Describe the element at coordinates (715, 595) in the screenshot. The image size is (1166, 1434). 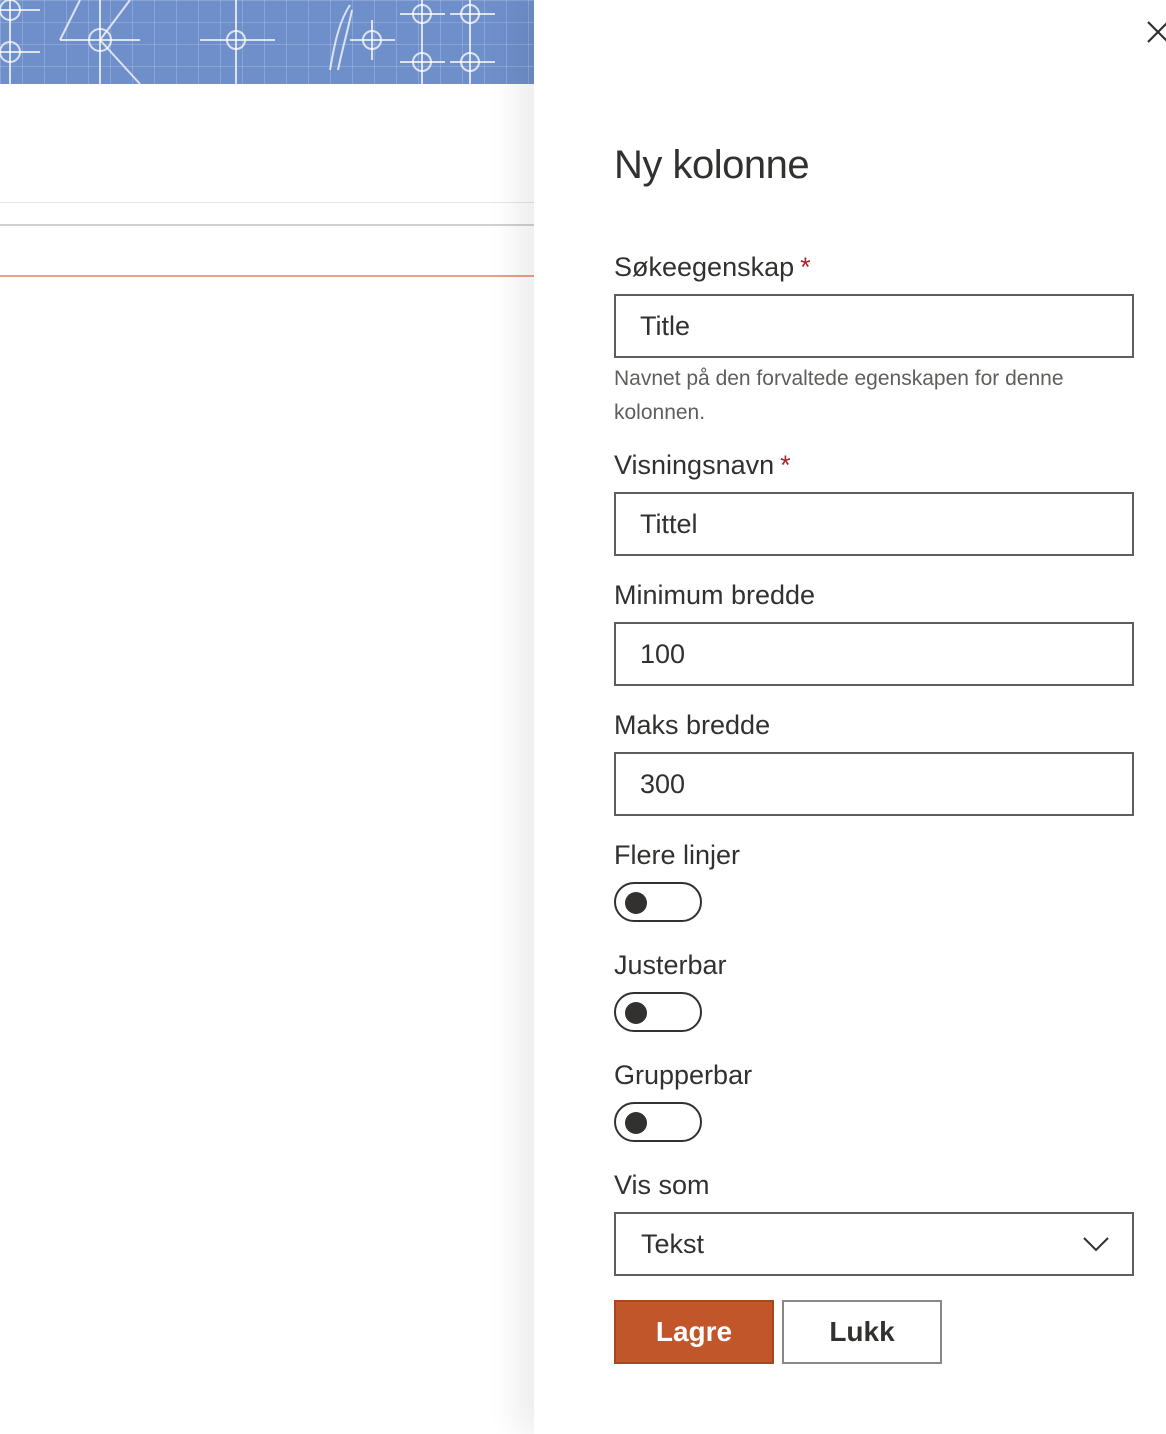
I see `min-width-label: Minimum bredde` at that location.